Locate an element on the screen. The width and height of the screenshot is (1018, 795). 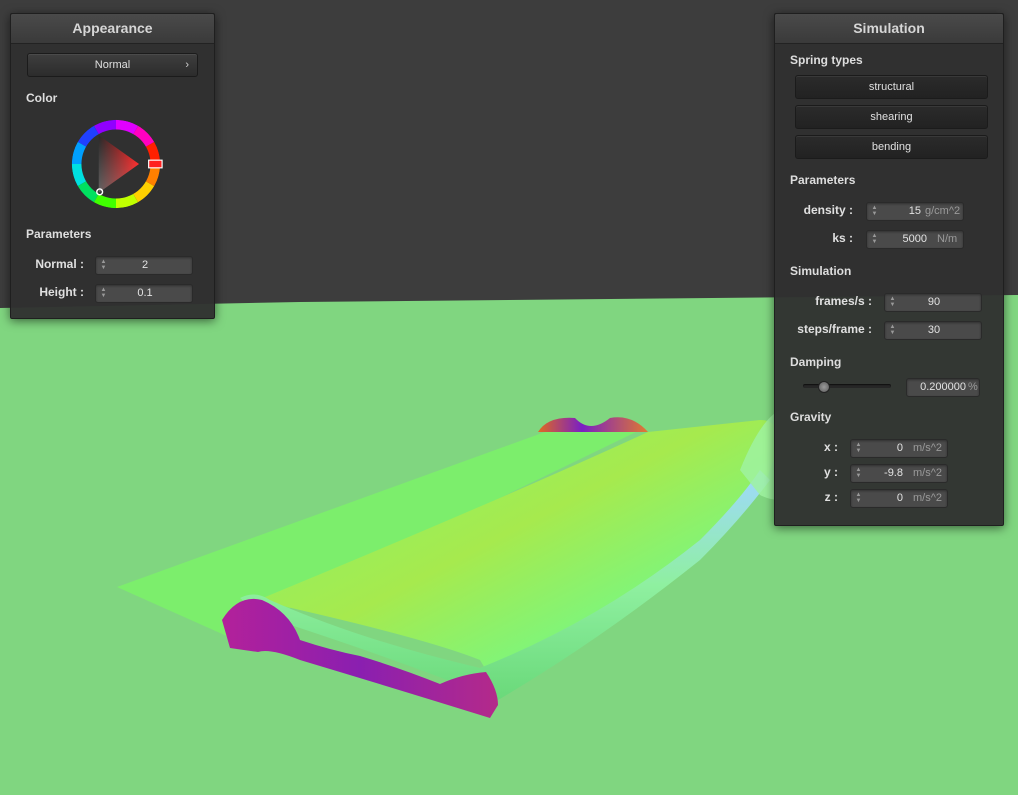
structural-button: structural is located at coordinates (891, 87).